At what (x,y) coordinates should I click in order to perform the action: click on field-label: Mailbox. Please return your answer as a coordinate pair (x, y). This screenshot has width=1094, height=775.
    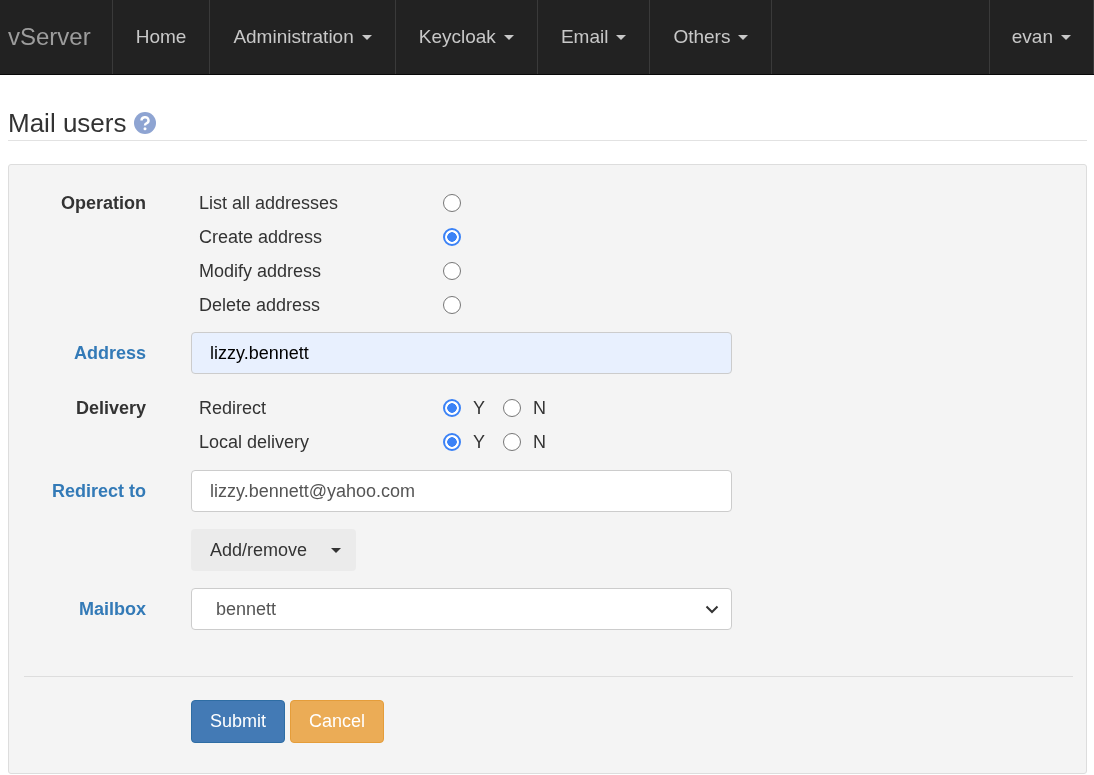
    Looking at the image, I should click on (112, 609).